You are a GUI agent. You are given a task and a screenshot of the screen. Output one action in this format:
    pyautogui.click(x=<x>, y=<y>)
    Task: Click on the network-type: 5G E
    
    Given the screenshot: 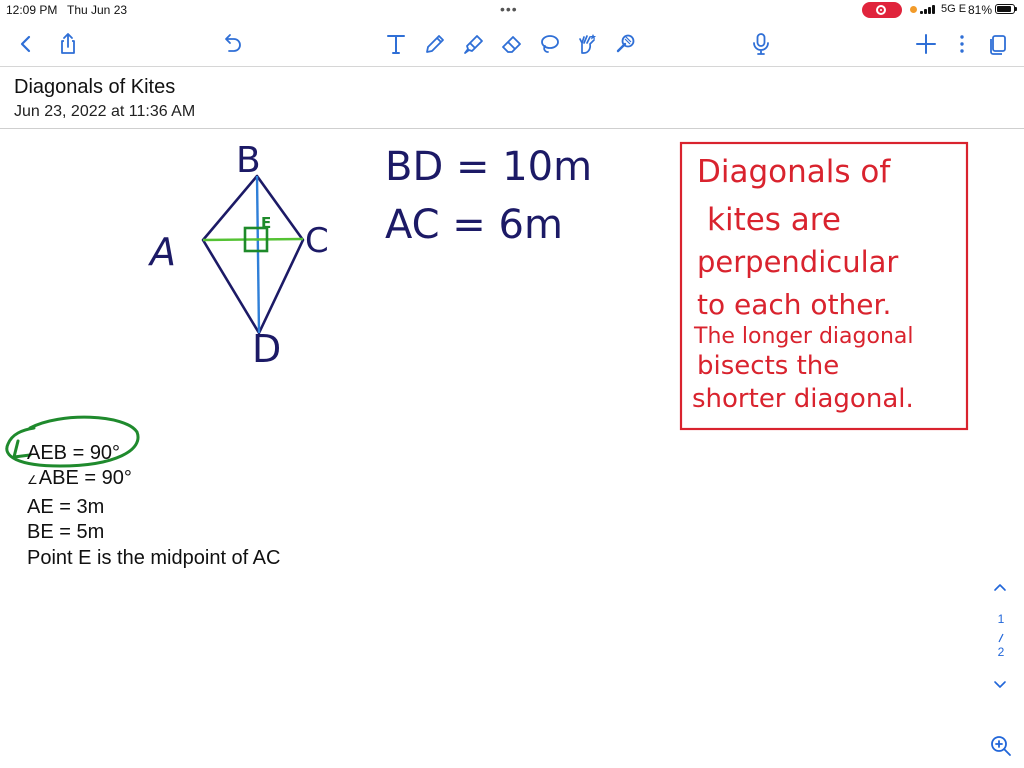 What is the action you would take?
    pyautogui.click(x=954, y=9)
    